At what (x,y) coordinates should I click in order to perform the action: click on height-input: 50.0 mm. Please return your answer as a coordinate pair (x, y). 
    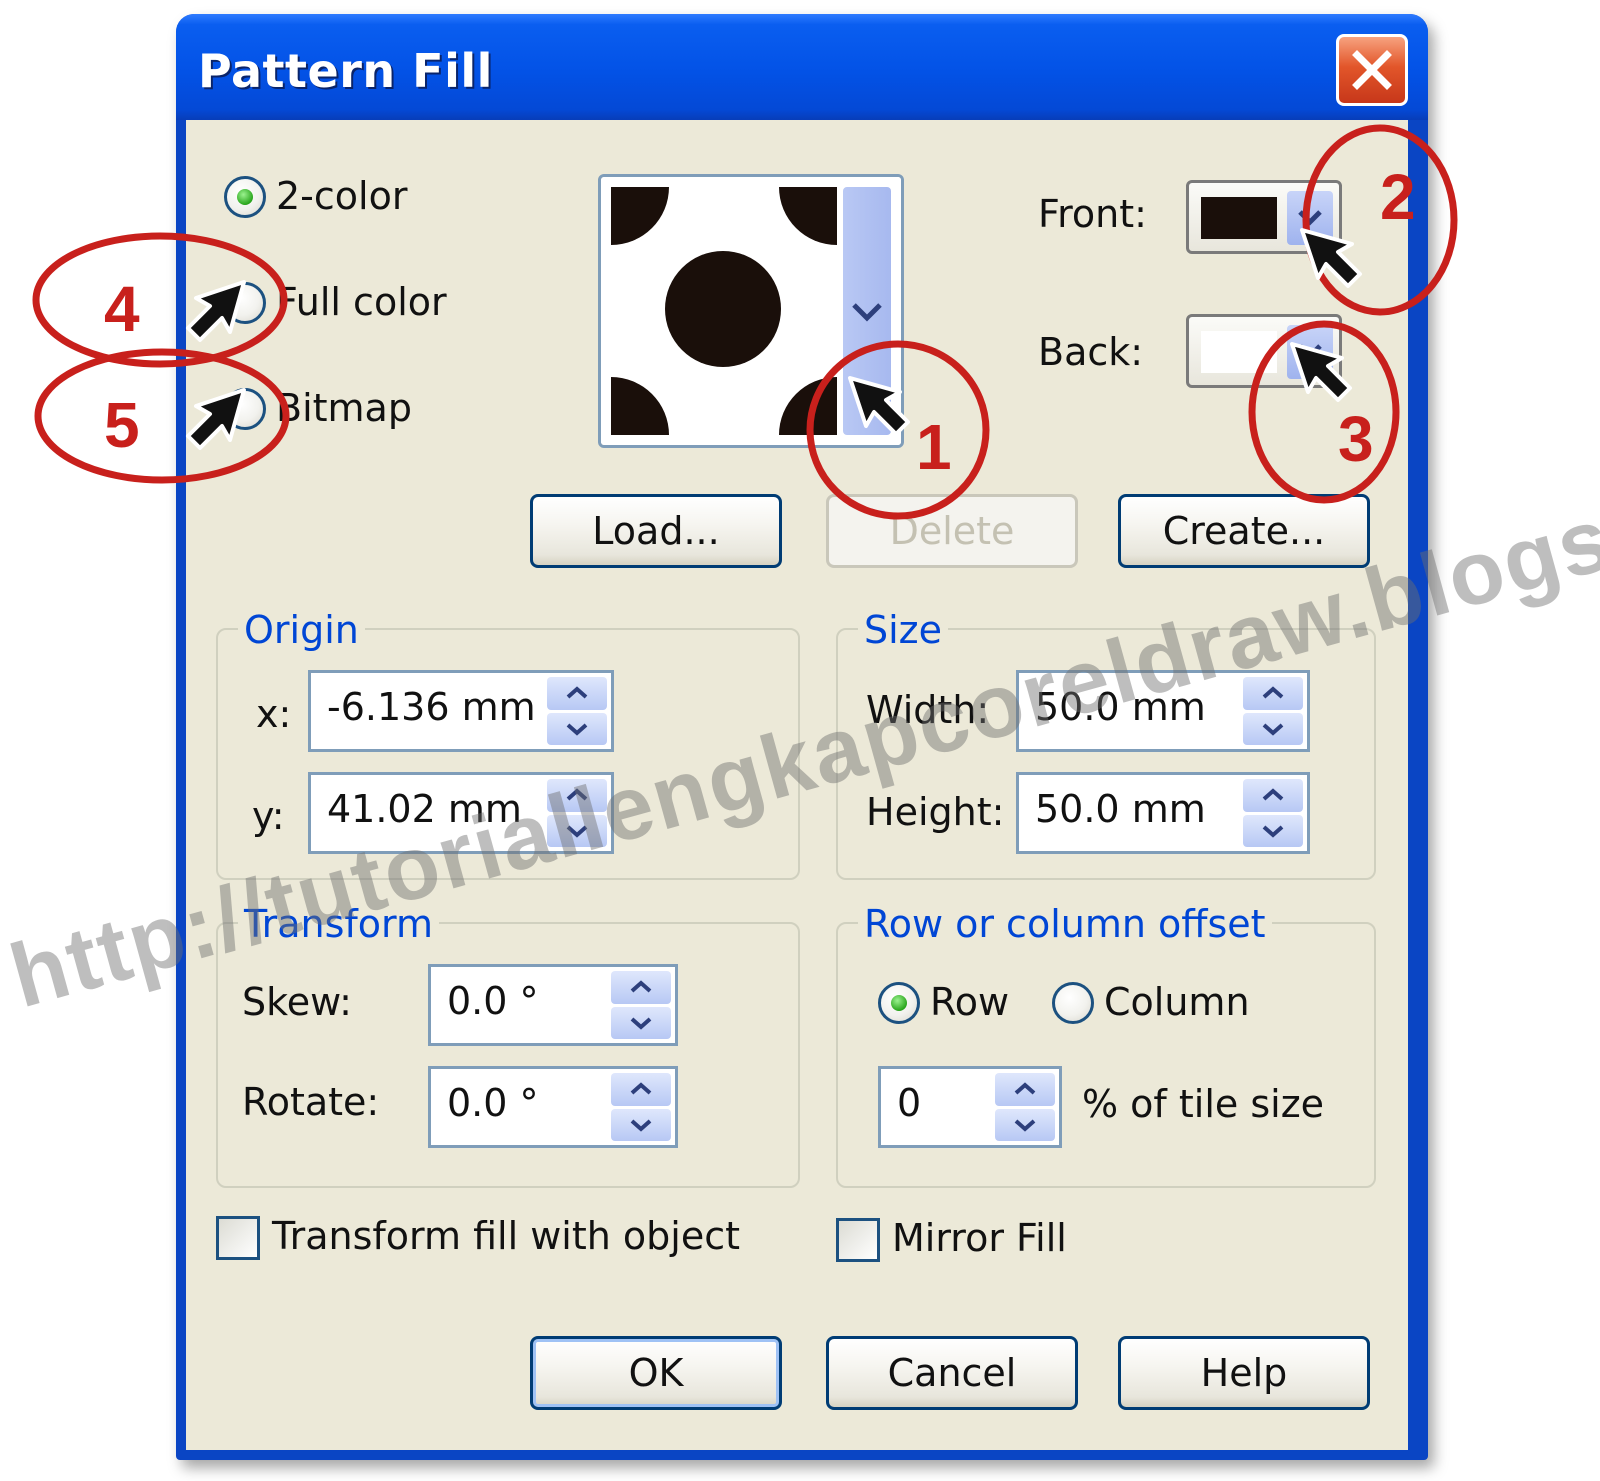
    Looking at the image, I should click on (1120, 809).